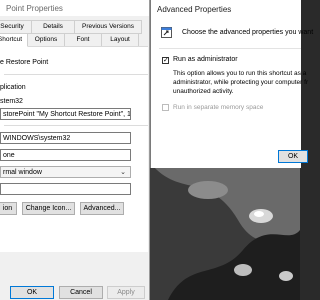  I want to click on run-as-admin-checkbox: ✓, so click(165, 60).